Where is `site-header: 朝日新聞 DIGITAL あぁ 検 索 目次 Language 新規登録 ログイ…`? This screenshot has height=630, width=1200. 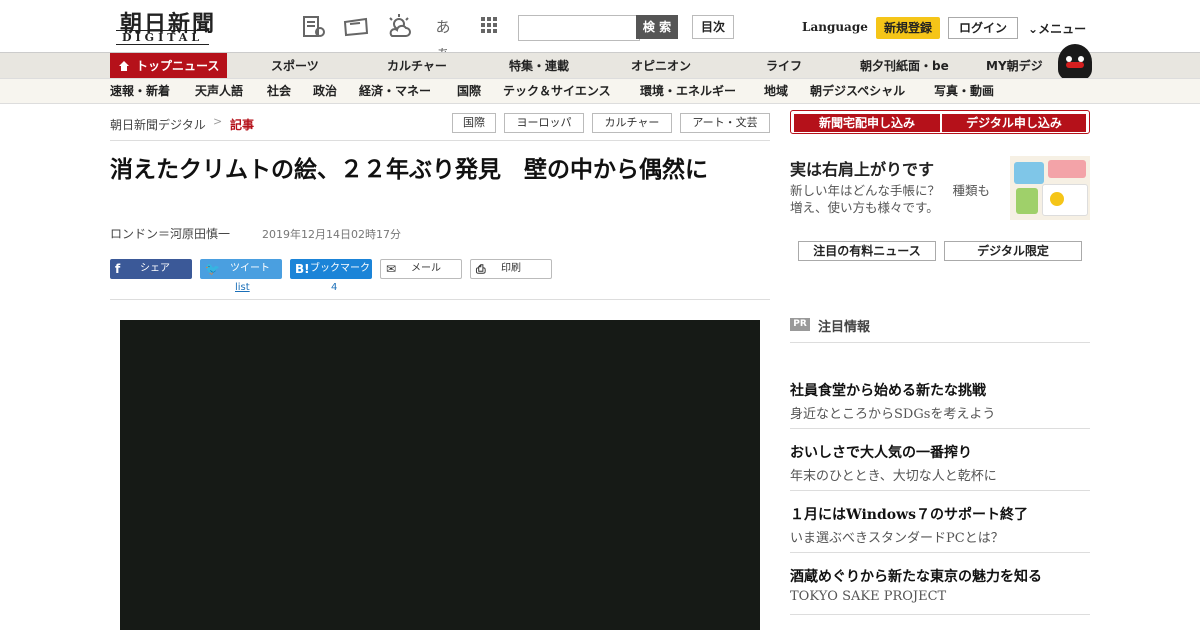
site-header: 朝日新聞 DIGITAL あぁ 検 索 目次 Language 新規登録 ログイ… is located at coordinates (600, 31).